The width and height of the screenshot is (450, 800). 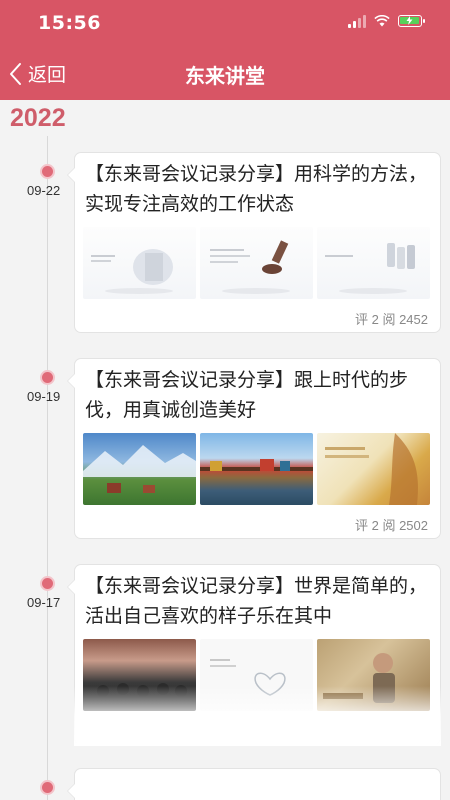 What do you see at coordinates (44, 396) in the screenshot?
I see `entry-date: 09-19` at bounding box center [44, 396].